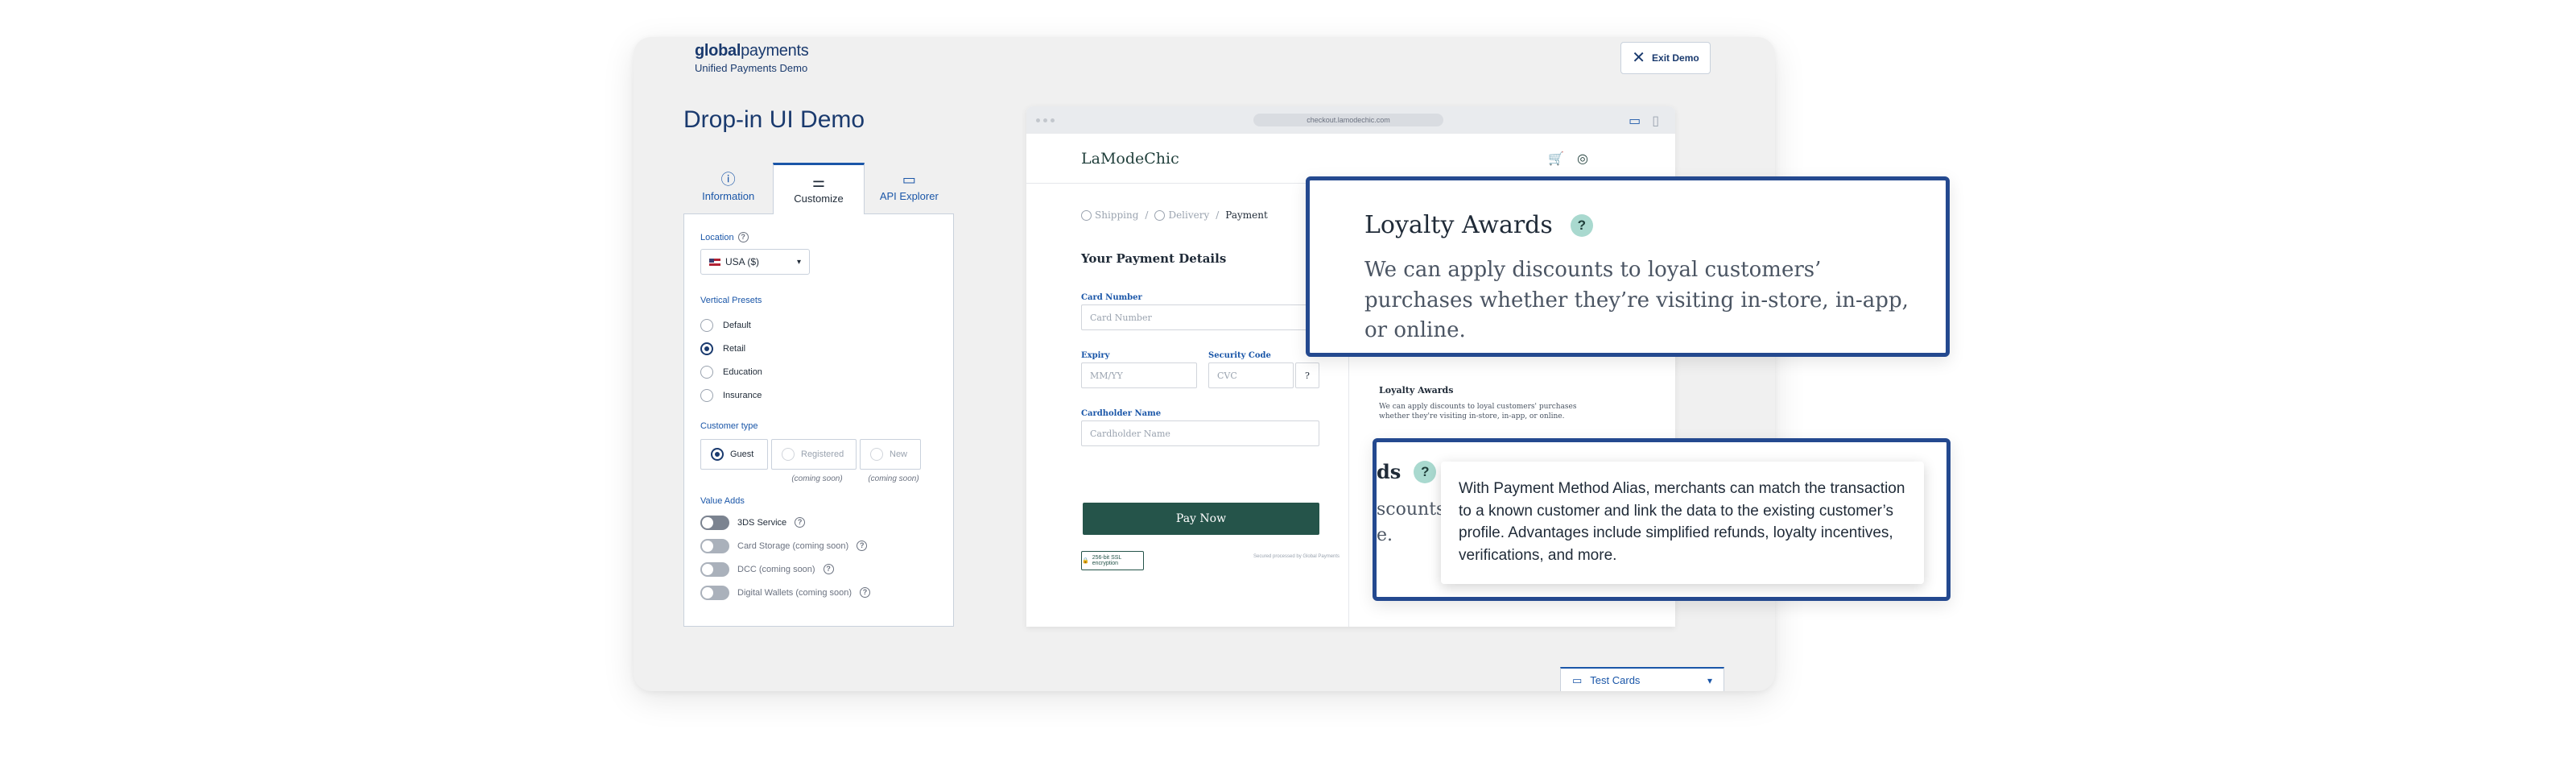  What do you see at coordinates (1615, 680) in the screenshot?
I see `test-cards-label: Test Cards` at bounding box center [1615, 680].